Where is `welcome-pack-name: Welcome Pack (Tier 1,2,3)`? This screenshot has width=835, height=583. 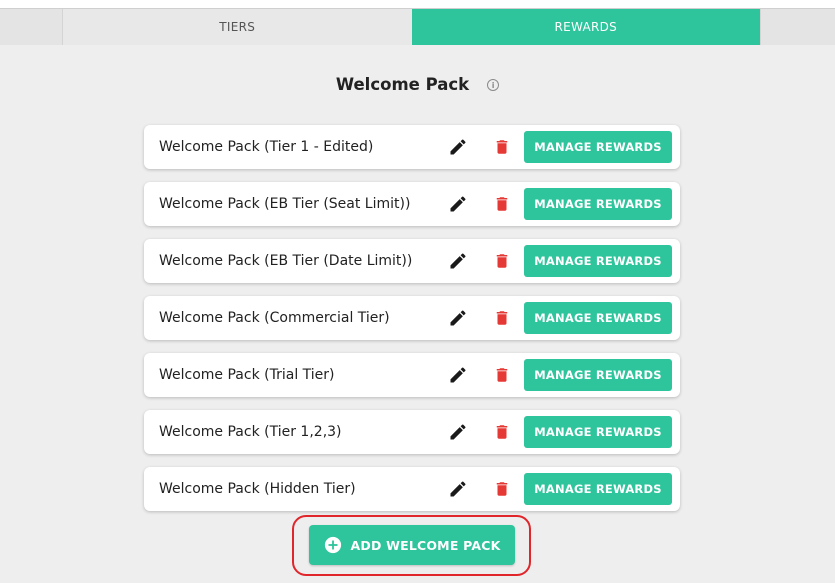 welcome-pack-name: Welcome Pack (Tier 1,2,3) is located at coordinates (250, 432).